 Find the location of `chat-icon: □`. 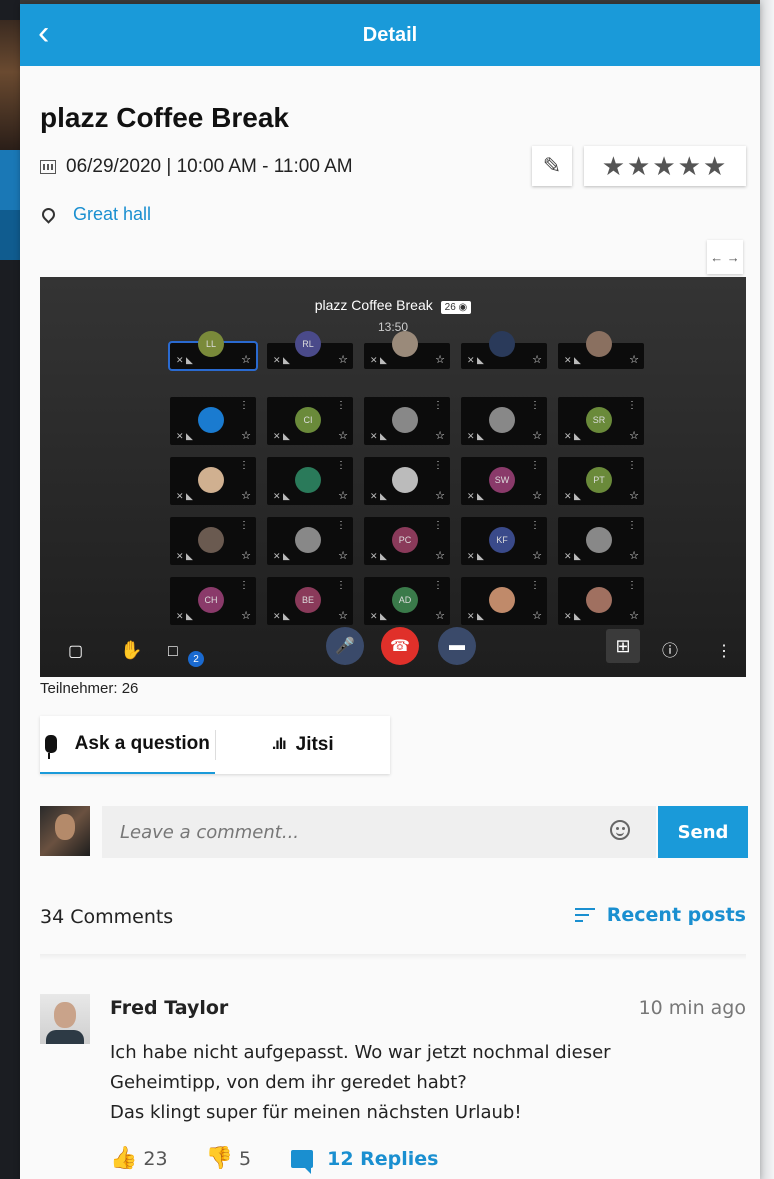

chat-icon: □ is located at coordinates (173, 652).